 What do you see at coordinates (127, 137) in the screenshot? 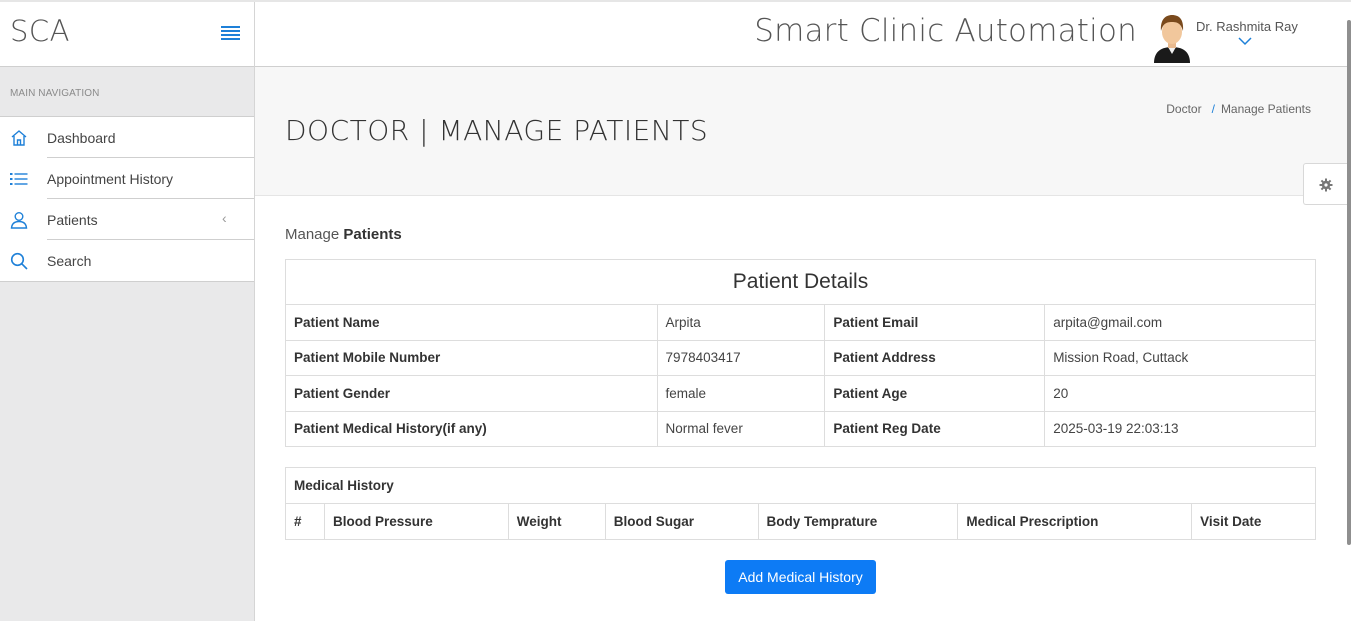
I see `sidebar-item-dashboard: Dashboard` at bounding box center [127, 137].